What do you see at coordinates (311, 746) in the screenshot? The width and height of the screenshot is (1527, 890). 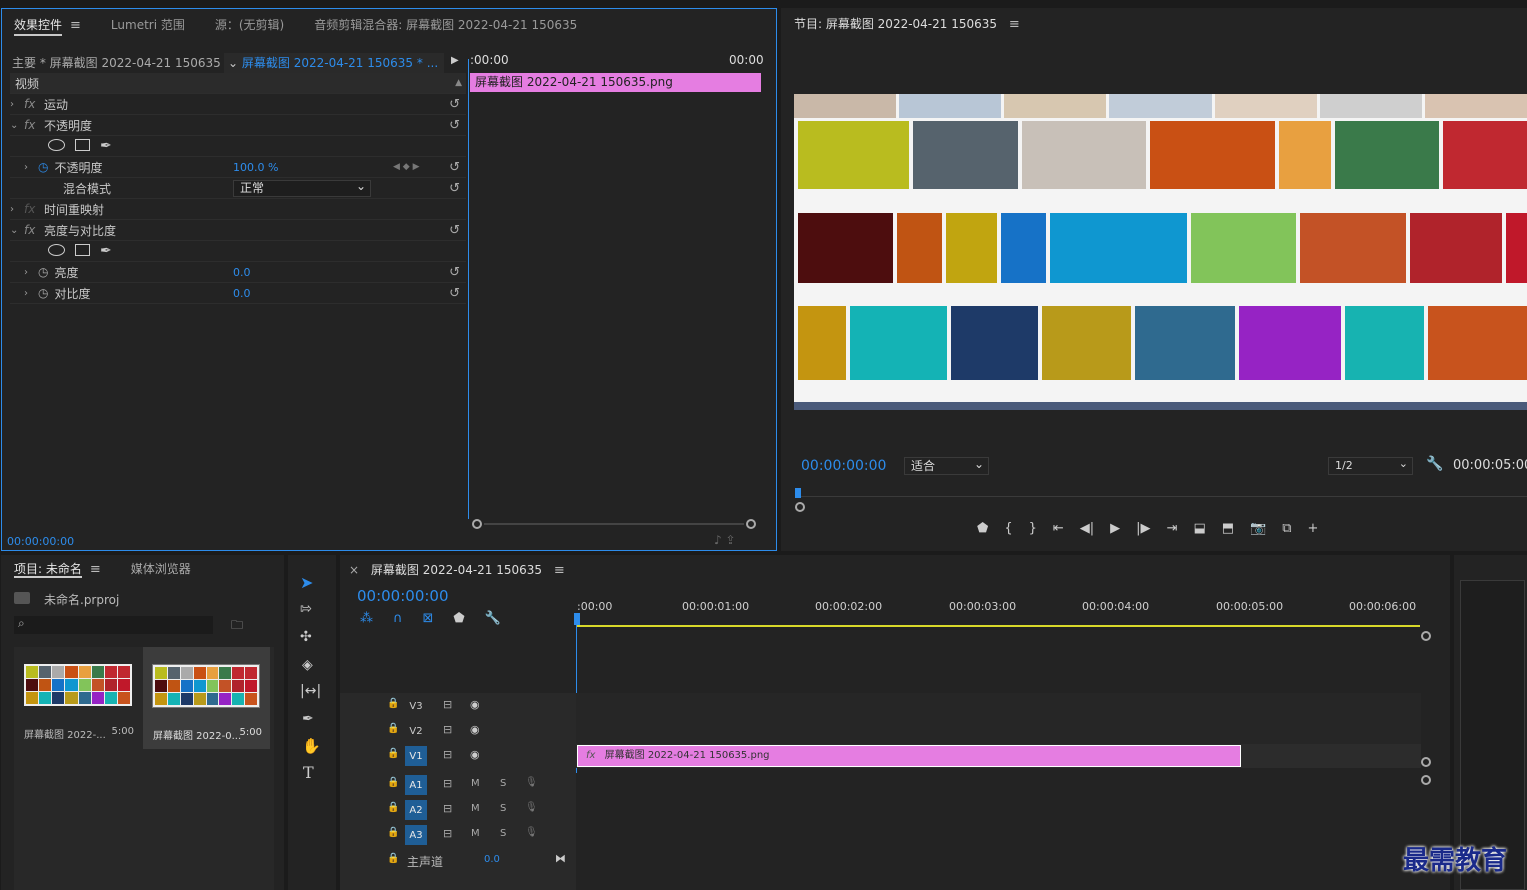 I see `hand-tool-icon: ✋` at bounding box center [311, 746].